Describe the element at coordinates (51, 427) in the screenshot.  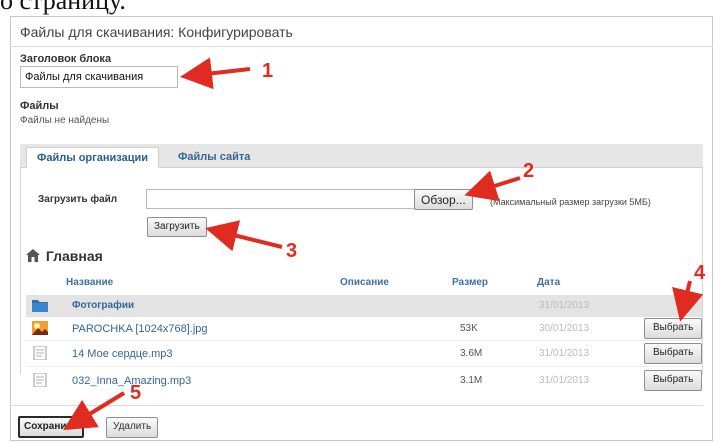
I see `save-button: Сохранить` at that location.